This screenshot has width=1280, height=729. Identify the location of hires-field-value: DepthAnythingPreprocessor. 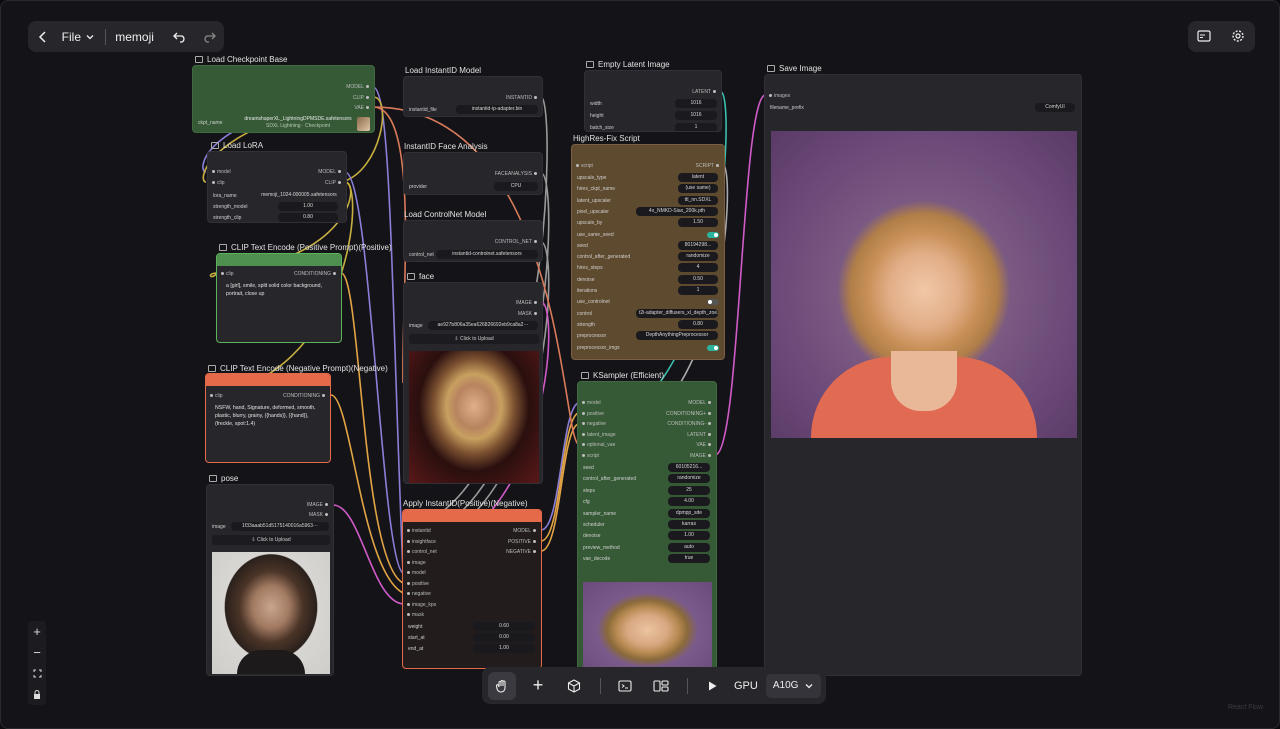
(677, 336).